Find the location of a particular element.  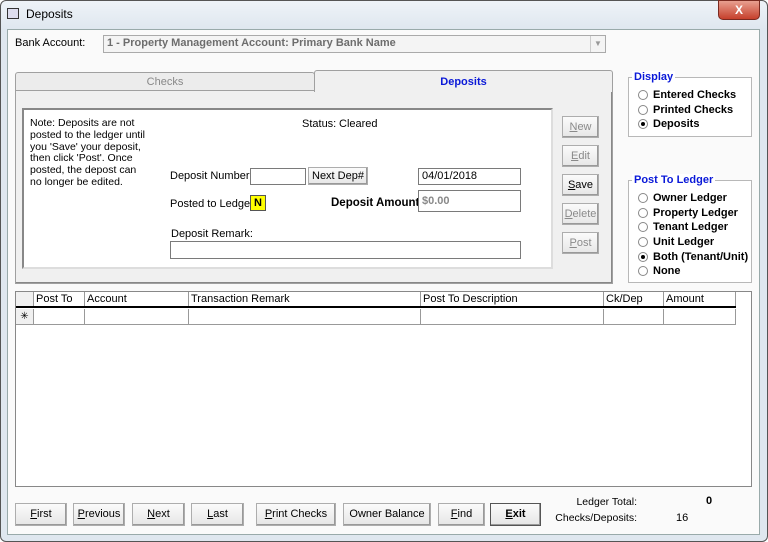

find-button: Find is located at coordinates (461, 514).